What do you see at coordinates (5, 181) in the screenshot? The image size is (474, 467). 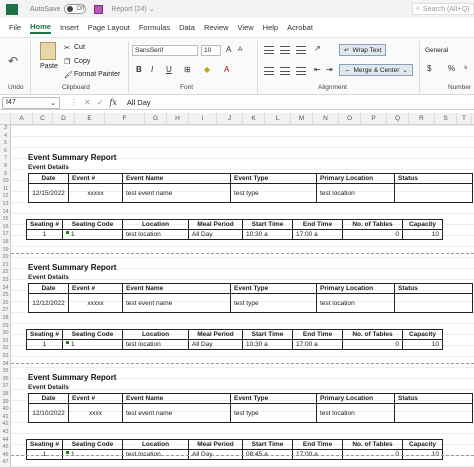 I see `row-header: 10` at bounding box center [5, 181].